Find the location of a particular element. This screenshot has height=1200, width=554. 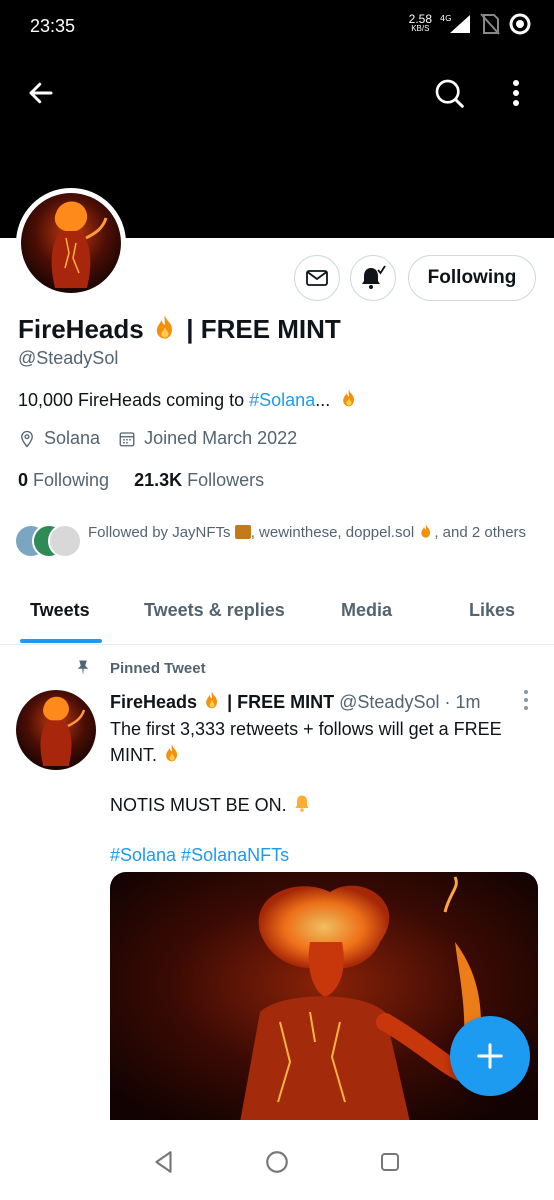

tab-tweets: Tweets is located at coordinates (60, 610).